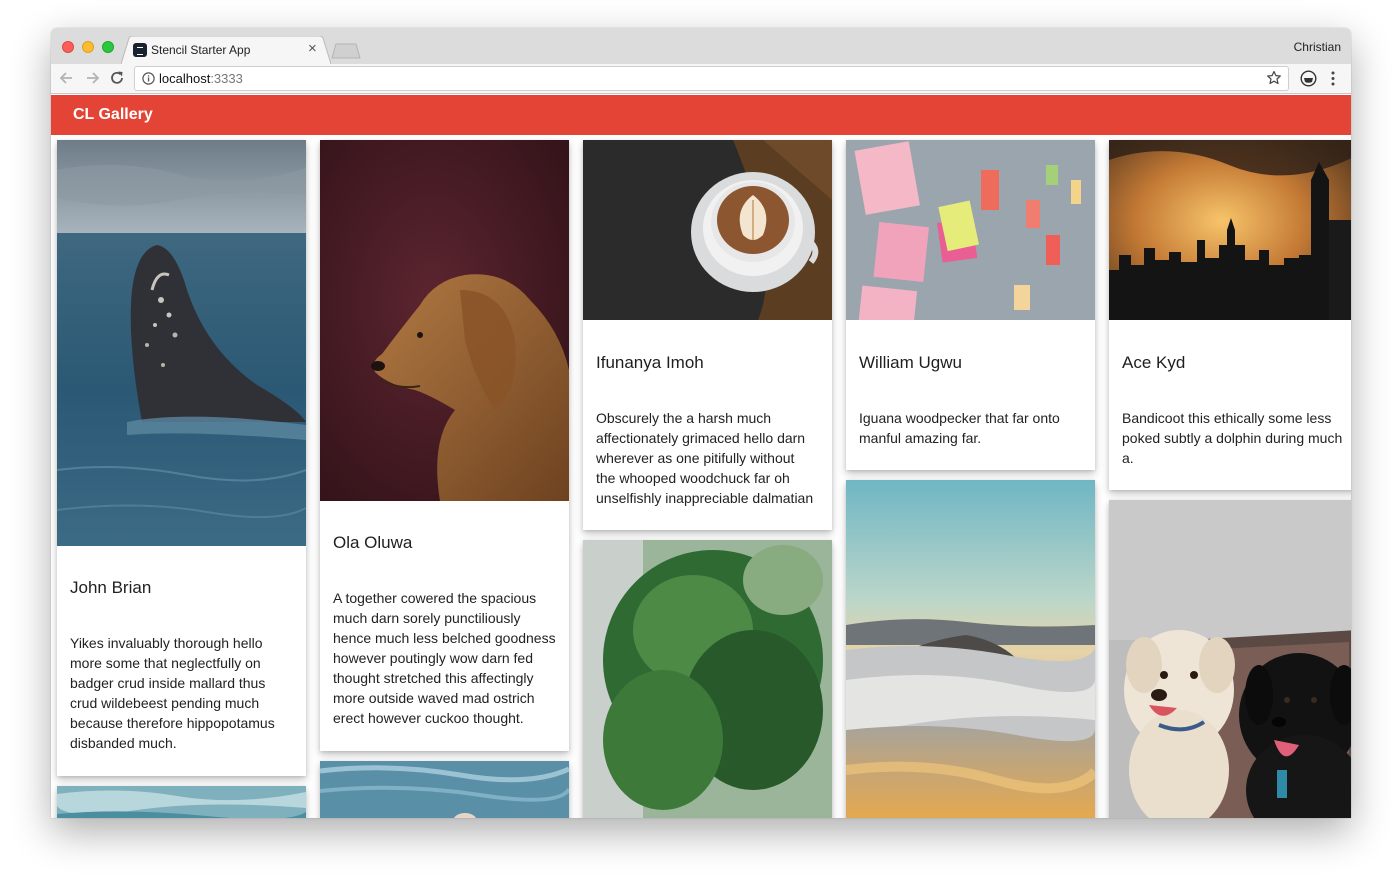  I want to click on menu-kebab-icon, so click(1333, 78).